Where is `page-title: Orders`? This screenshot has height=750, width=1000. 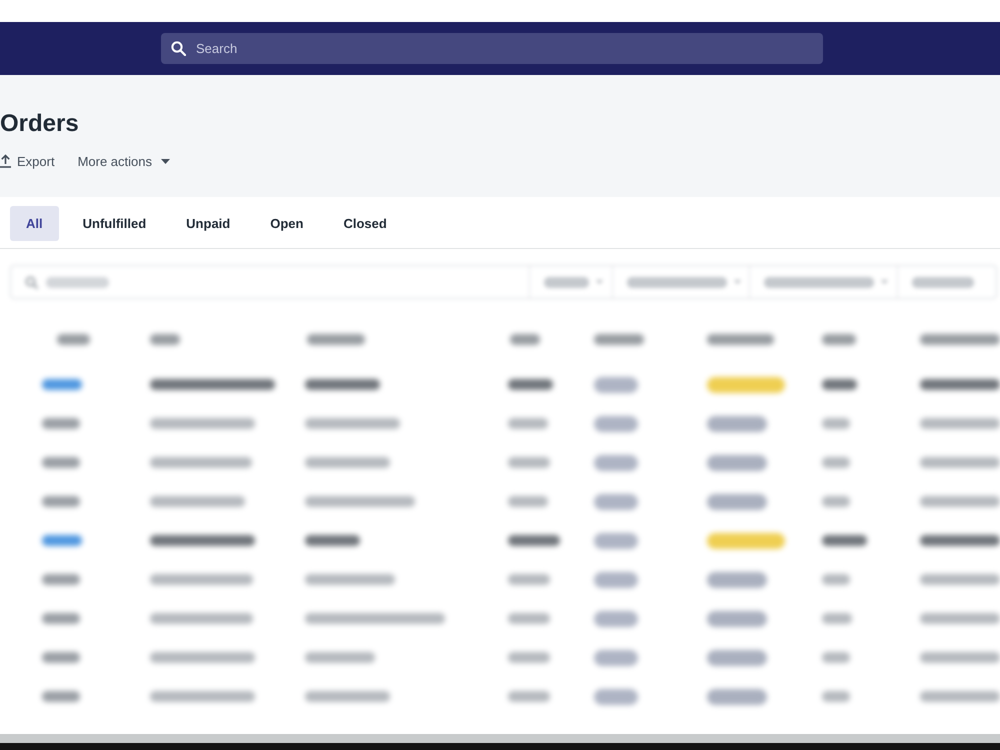
page-title: Orders is located at coordinates (39, 124).